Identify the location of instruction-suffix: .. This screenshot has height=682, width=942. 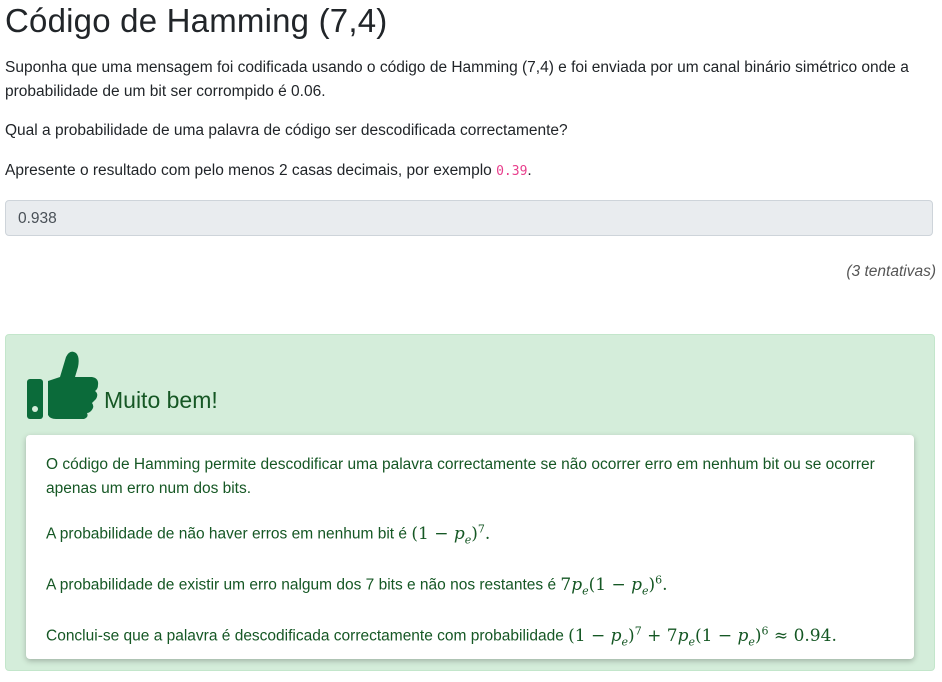
(529, 170).